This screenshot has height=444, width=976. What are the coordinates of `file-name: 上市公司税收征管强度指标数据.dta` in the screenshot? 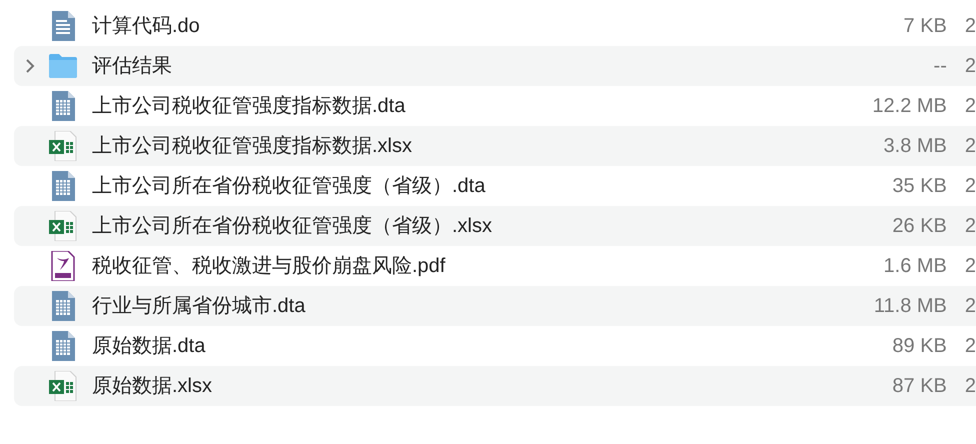 It's located at (249, 106).